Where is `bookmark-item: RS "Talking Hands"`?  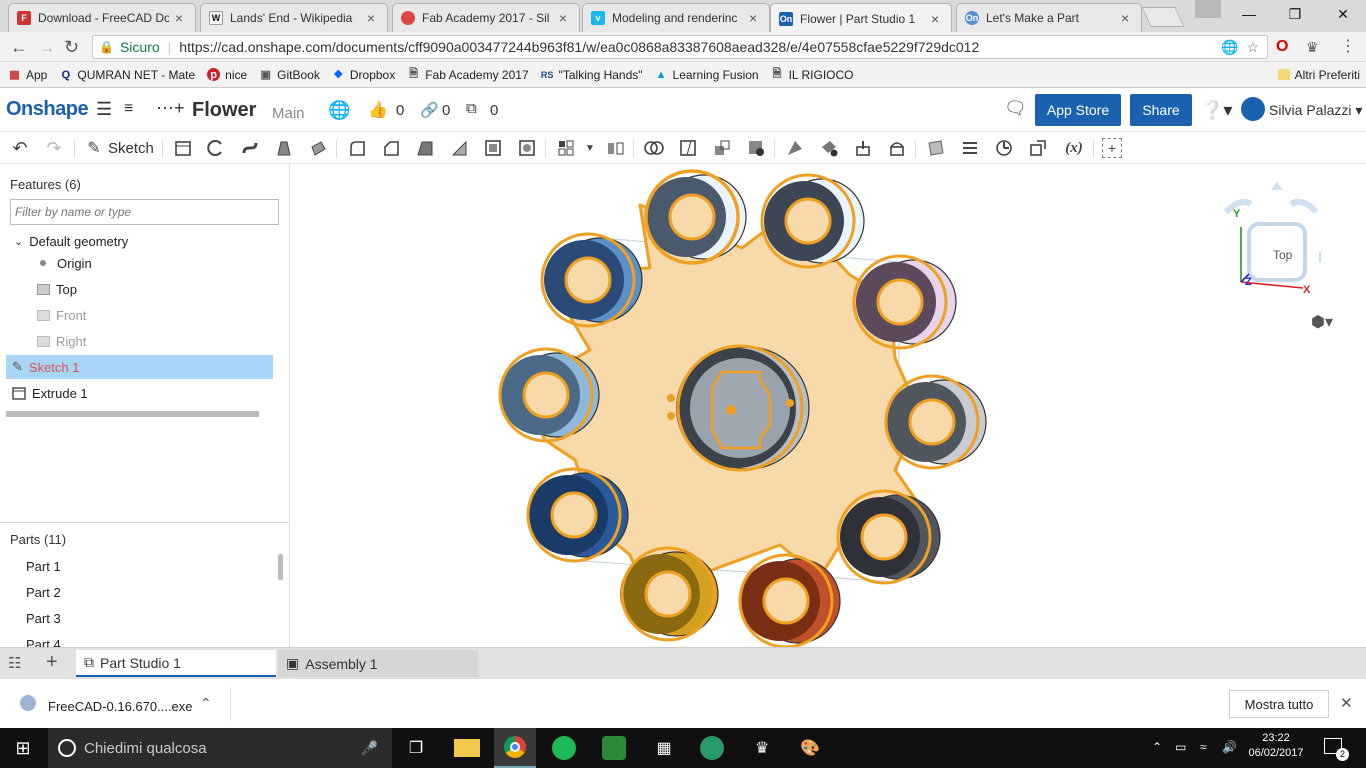 bookmark-item: RS "Talking Hands" is located at coordinates (592, 75).